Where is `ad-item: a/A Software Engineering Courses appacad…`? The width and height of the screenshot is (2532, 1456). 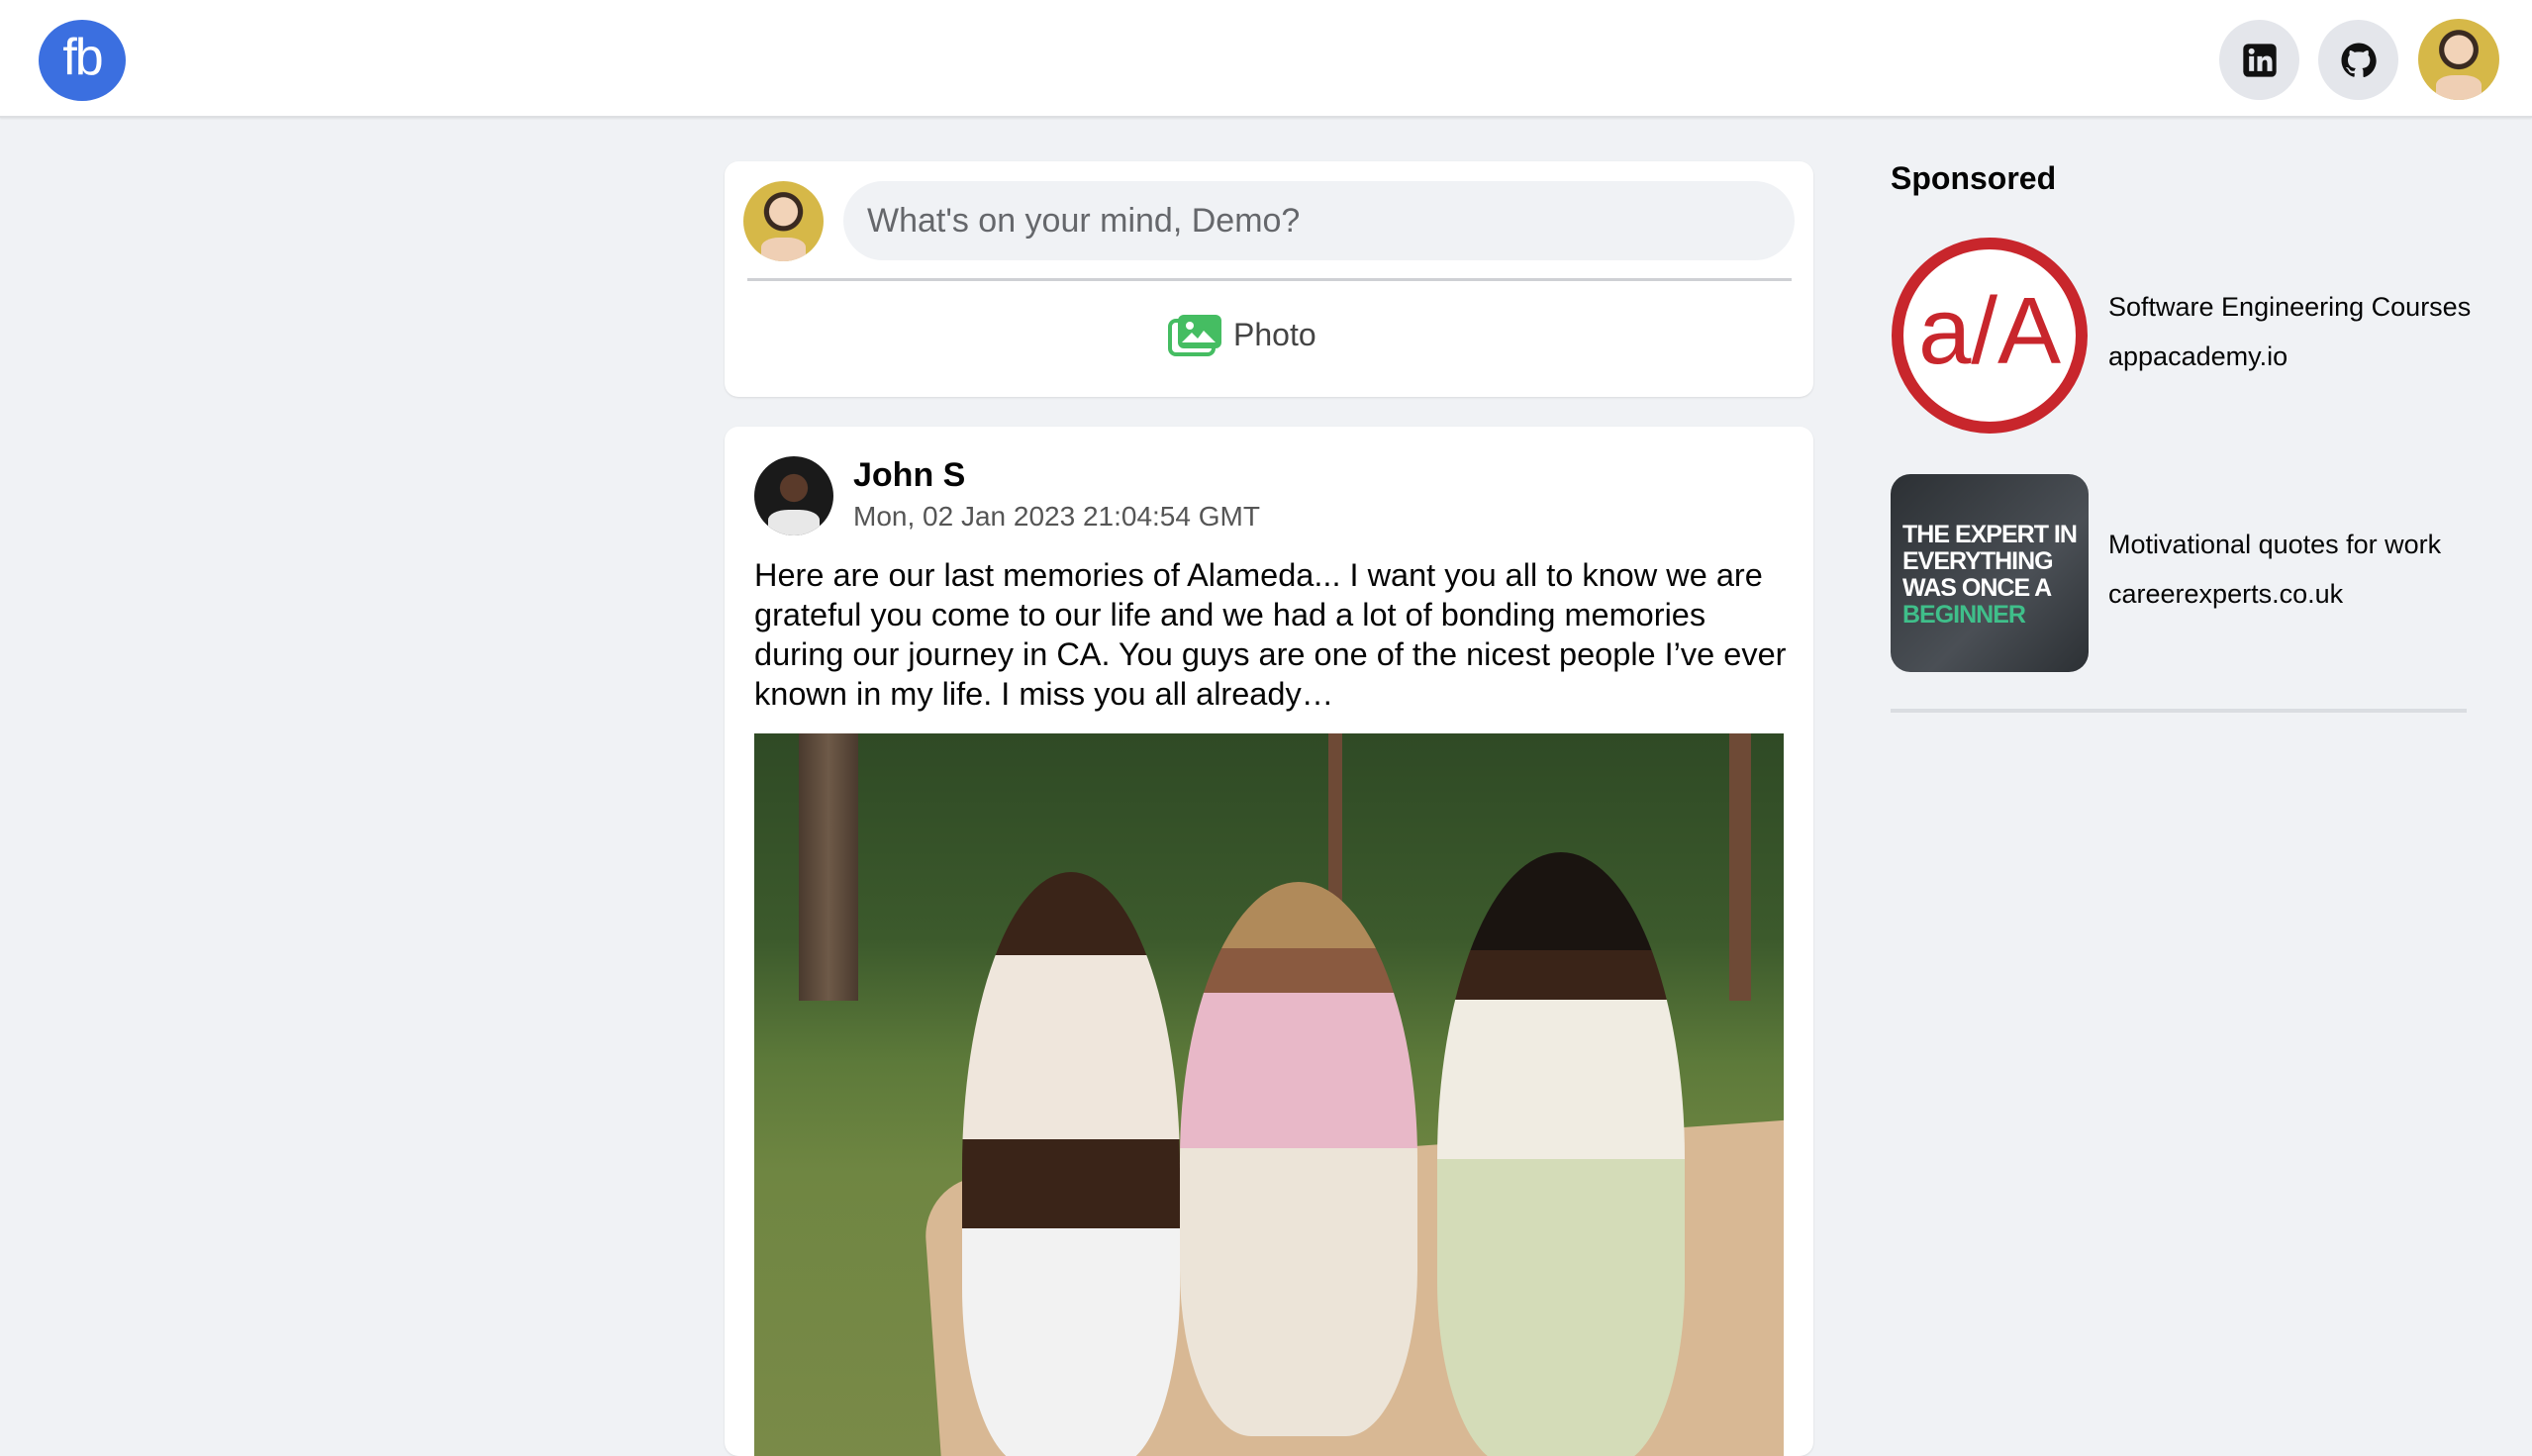 ad-item: a/A Software Engineering Courses appacad… is located at coordinates (2187, 336).